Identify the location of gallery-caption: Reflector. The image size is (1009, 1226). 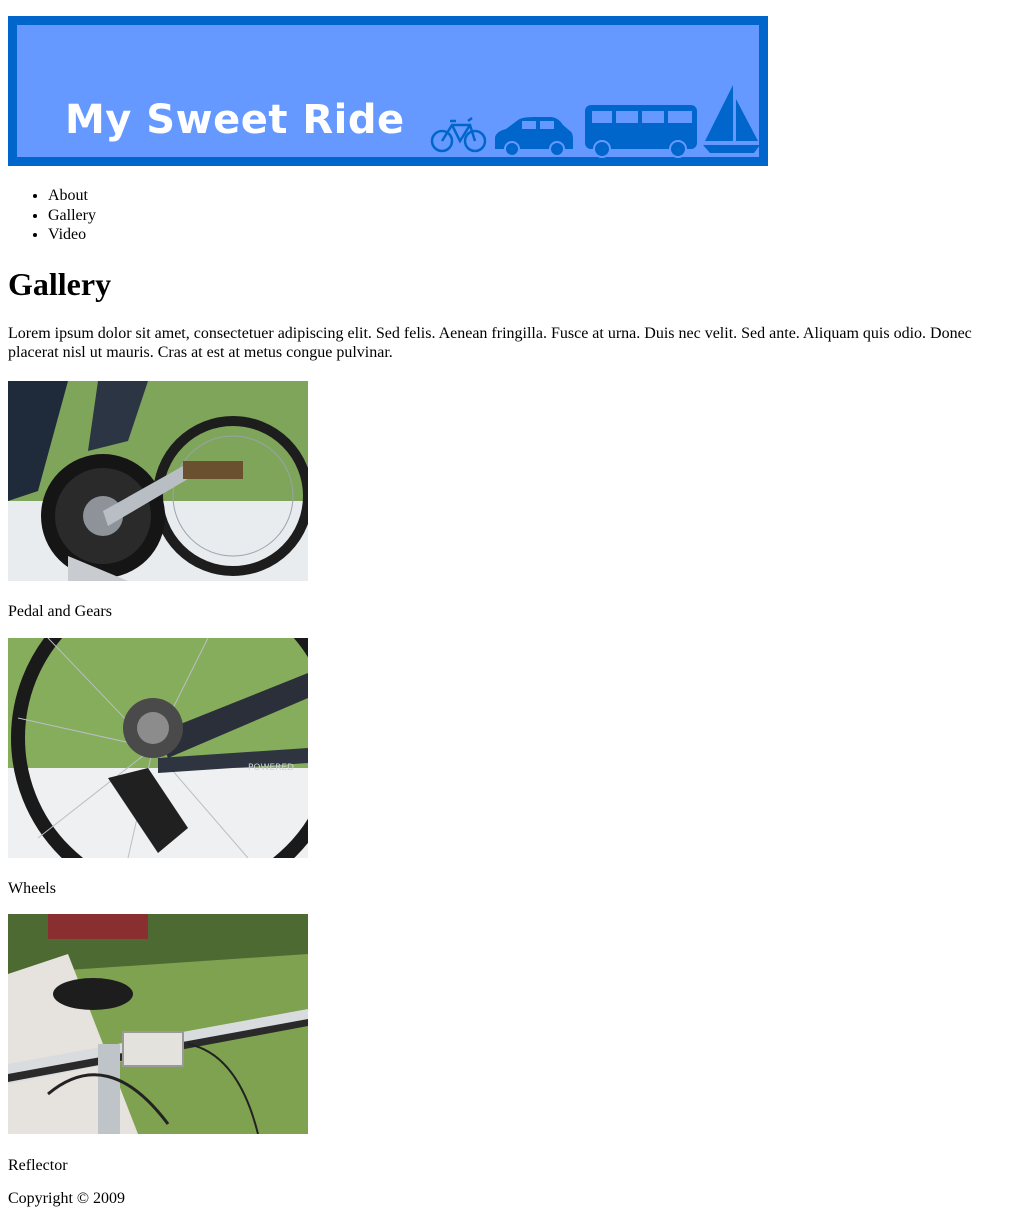
(38, 1165).